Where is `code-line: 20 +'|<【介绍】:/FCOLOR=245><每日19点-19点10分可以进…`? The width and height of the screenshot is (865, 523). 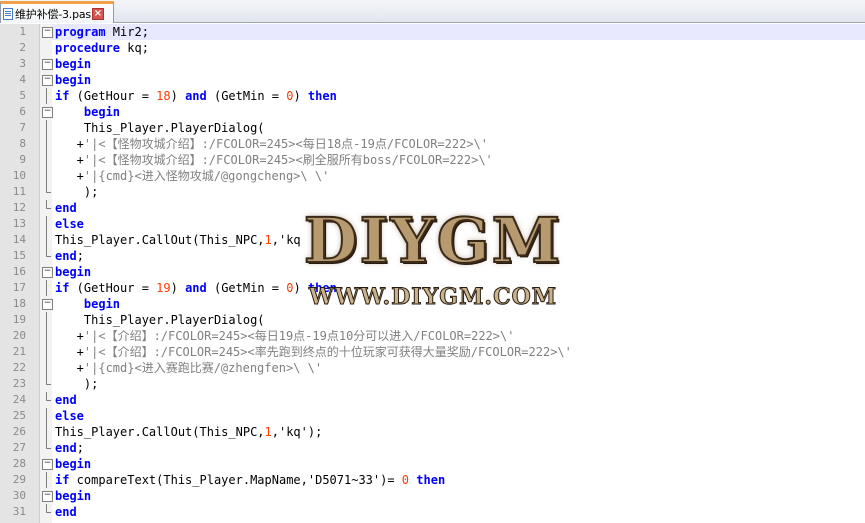
code-line: 20 +'|<【介绍】:/FCOLOR=245><每日19点-19点10分可以进… is located at coordinates (439, 336).